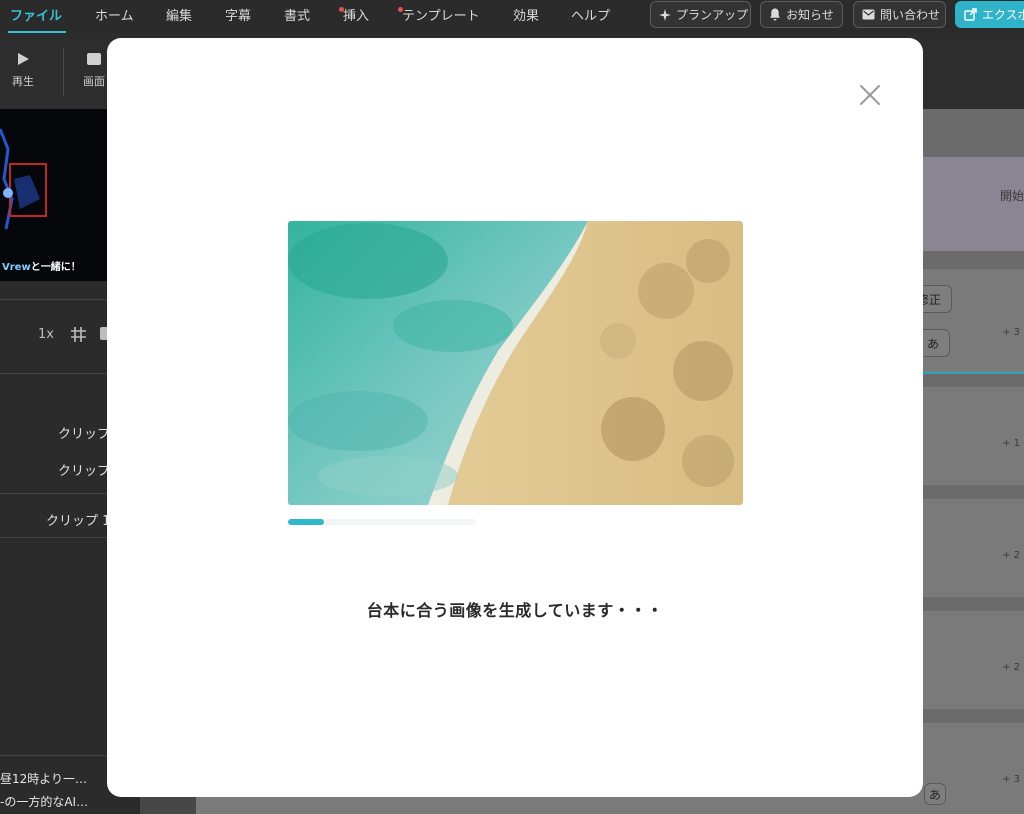 The image size is (1024, 814). What do you see at coordinates (382, 522) in the screenshot?
I see `progress-bar` at bounding box center [382, 522].